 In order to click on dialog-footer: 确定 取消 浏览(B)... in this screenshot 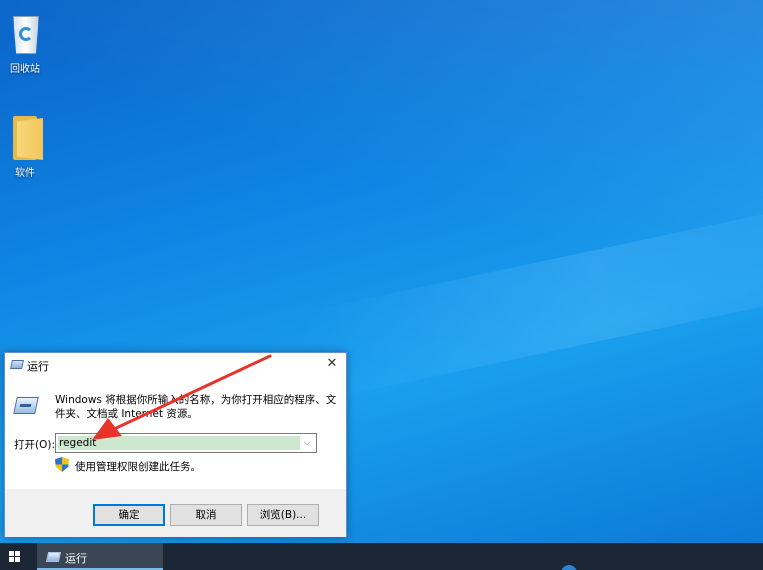, I will do `click(175, 513)`.